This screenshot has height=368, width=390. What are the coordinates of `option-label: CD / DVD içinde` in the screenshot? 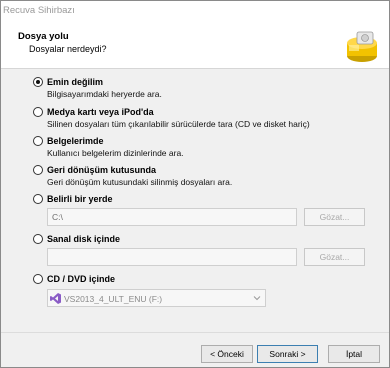 It's located at (81, 279).